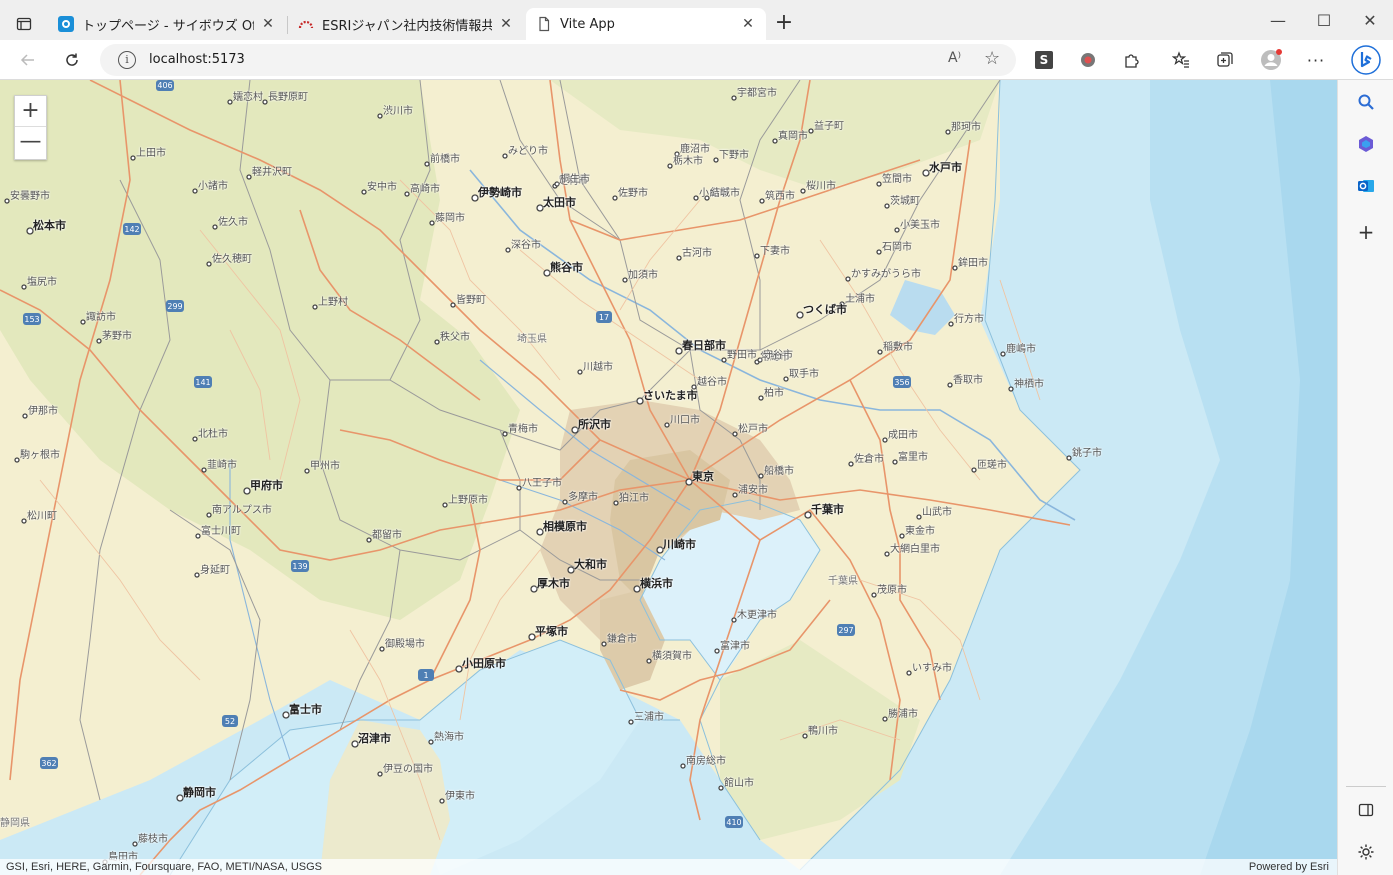 This screenshot has width=1393, height=875. I want to click on sidebar-copilot-button, so click(1366, 144).